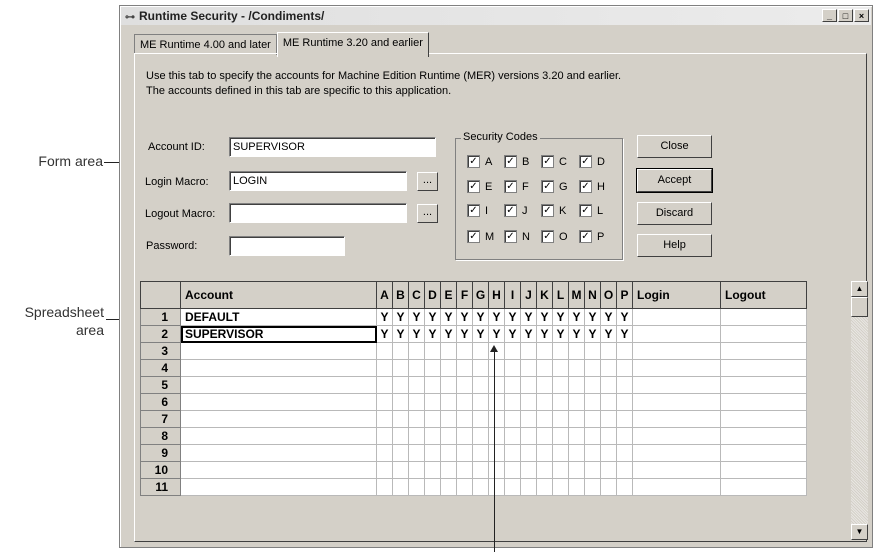 This screenshot has height=552, width=885. Describe the element at coordinates (624, 295) in the screenshot. I see `code-column-header-p: P` at that location.